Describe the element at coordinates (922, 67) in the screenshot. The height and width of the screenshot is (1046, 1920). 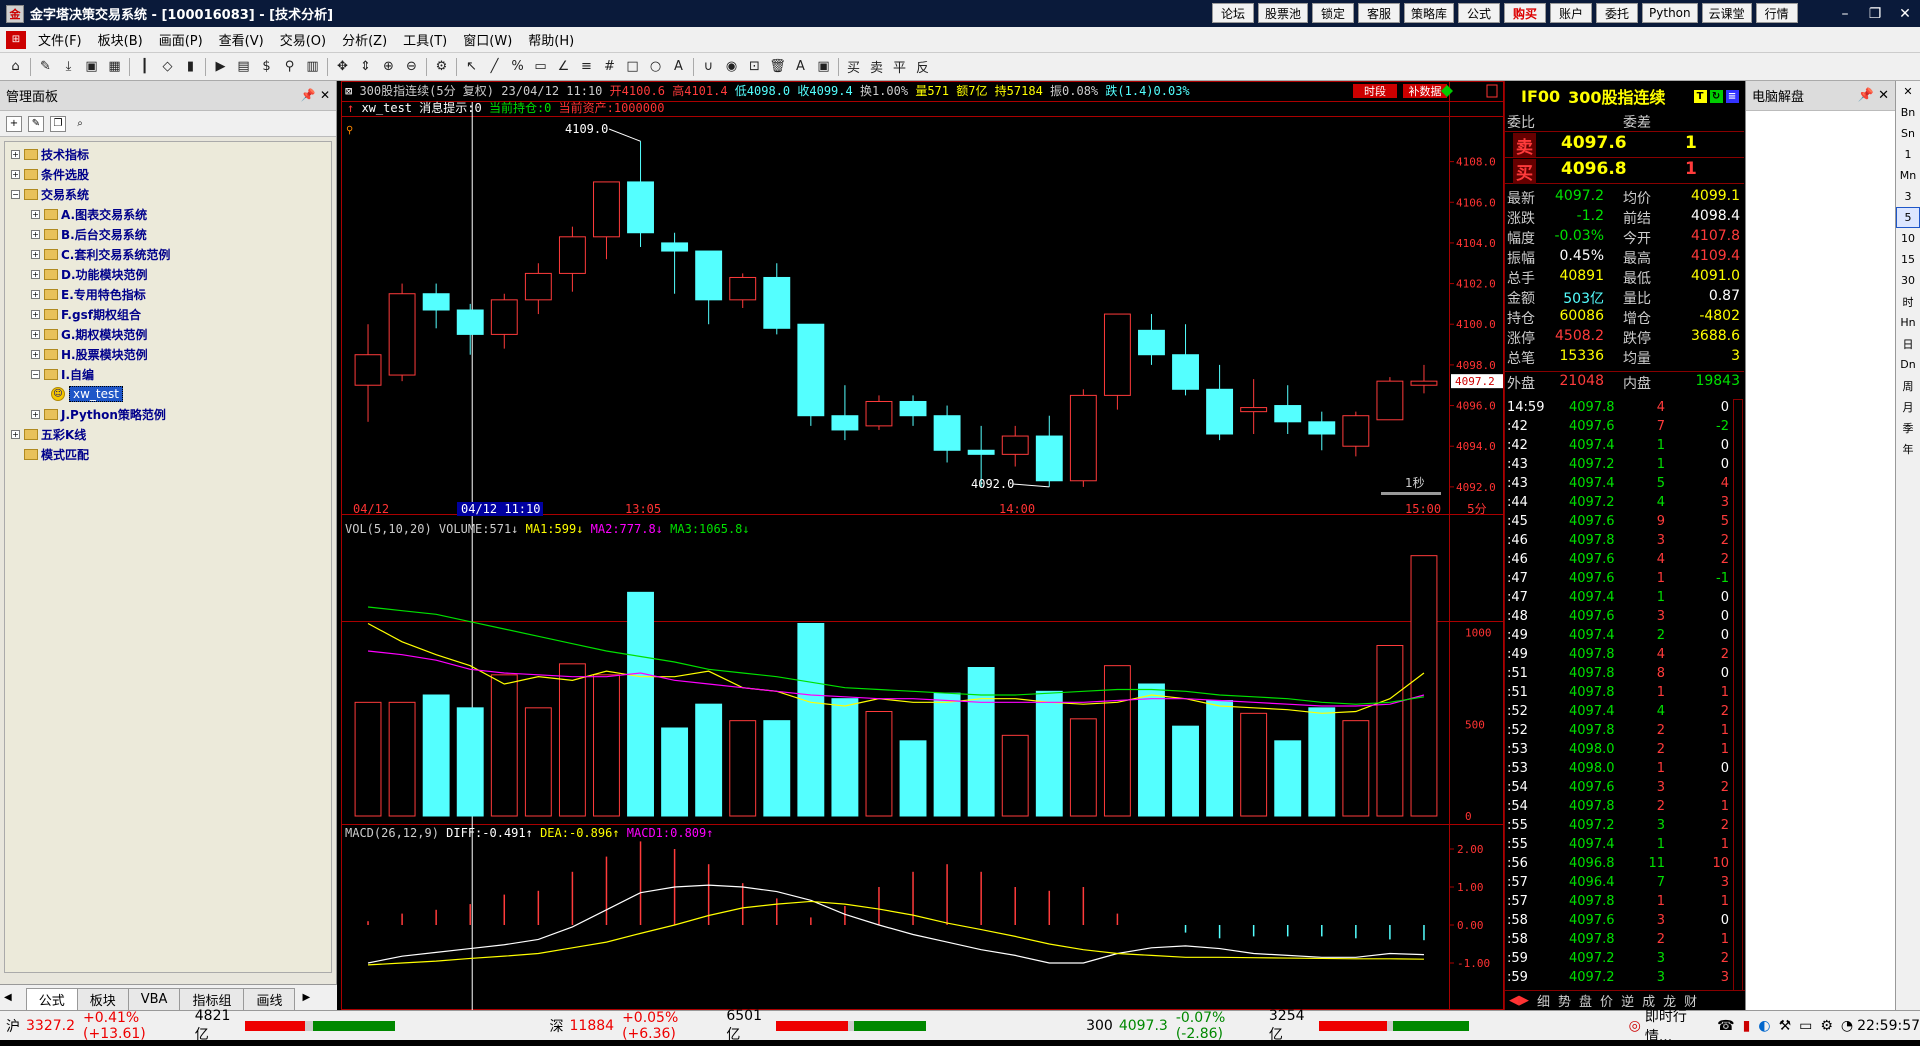
I see `reverse-icon: 反` at that location.